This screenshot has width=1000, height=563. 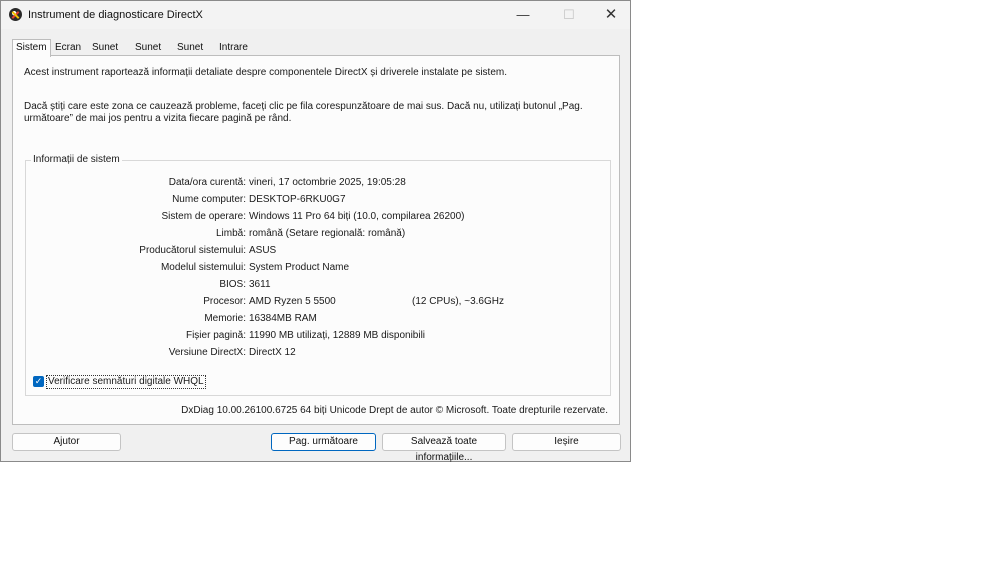 What do you see at coordinates (299, 267) in the screenshot?
I see `info-value: System Product Name` at bounding box center [299, 267].